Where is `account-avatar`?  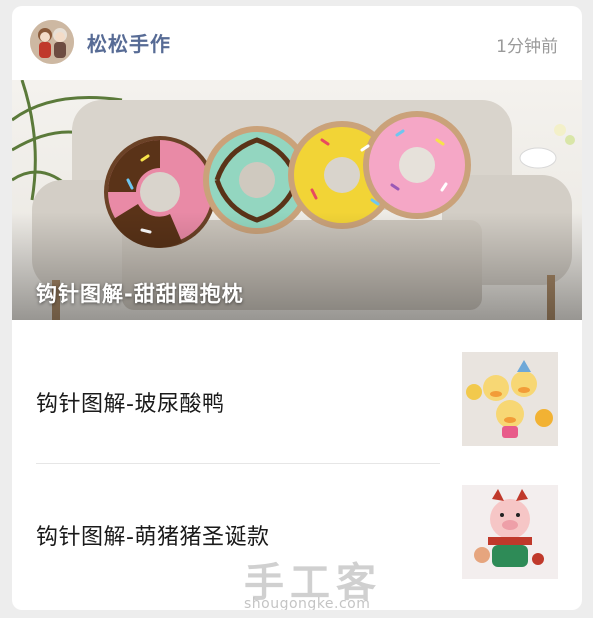 account-avatar is located at coordinates (52, 42).